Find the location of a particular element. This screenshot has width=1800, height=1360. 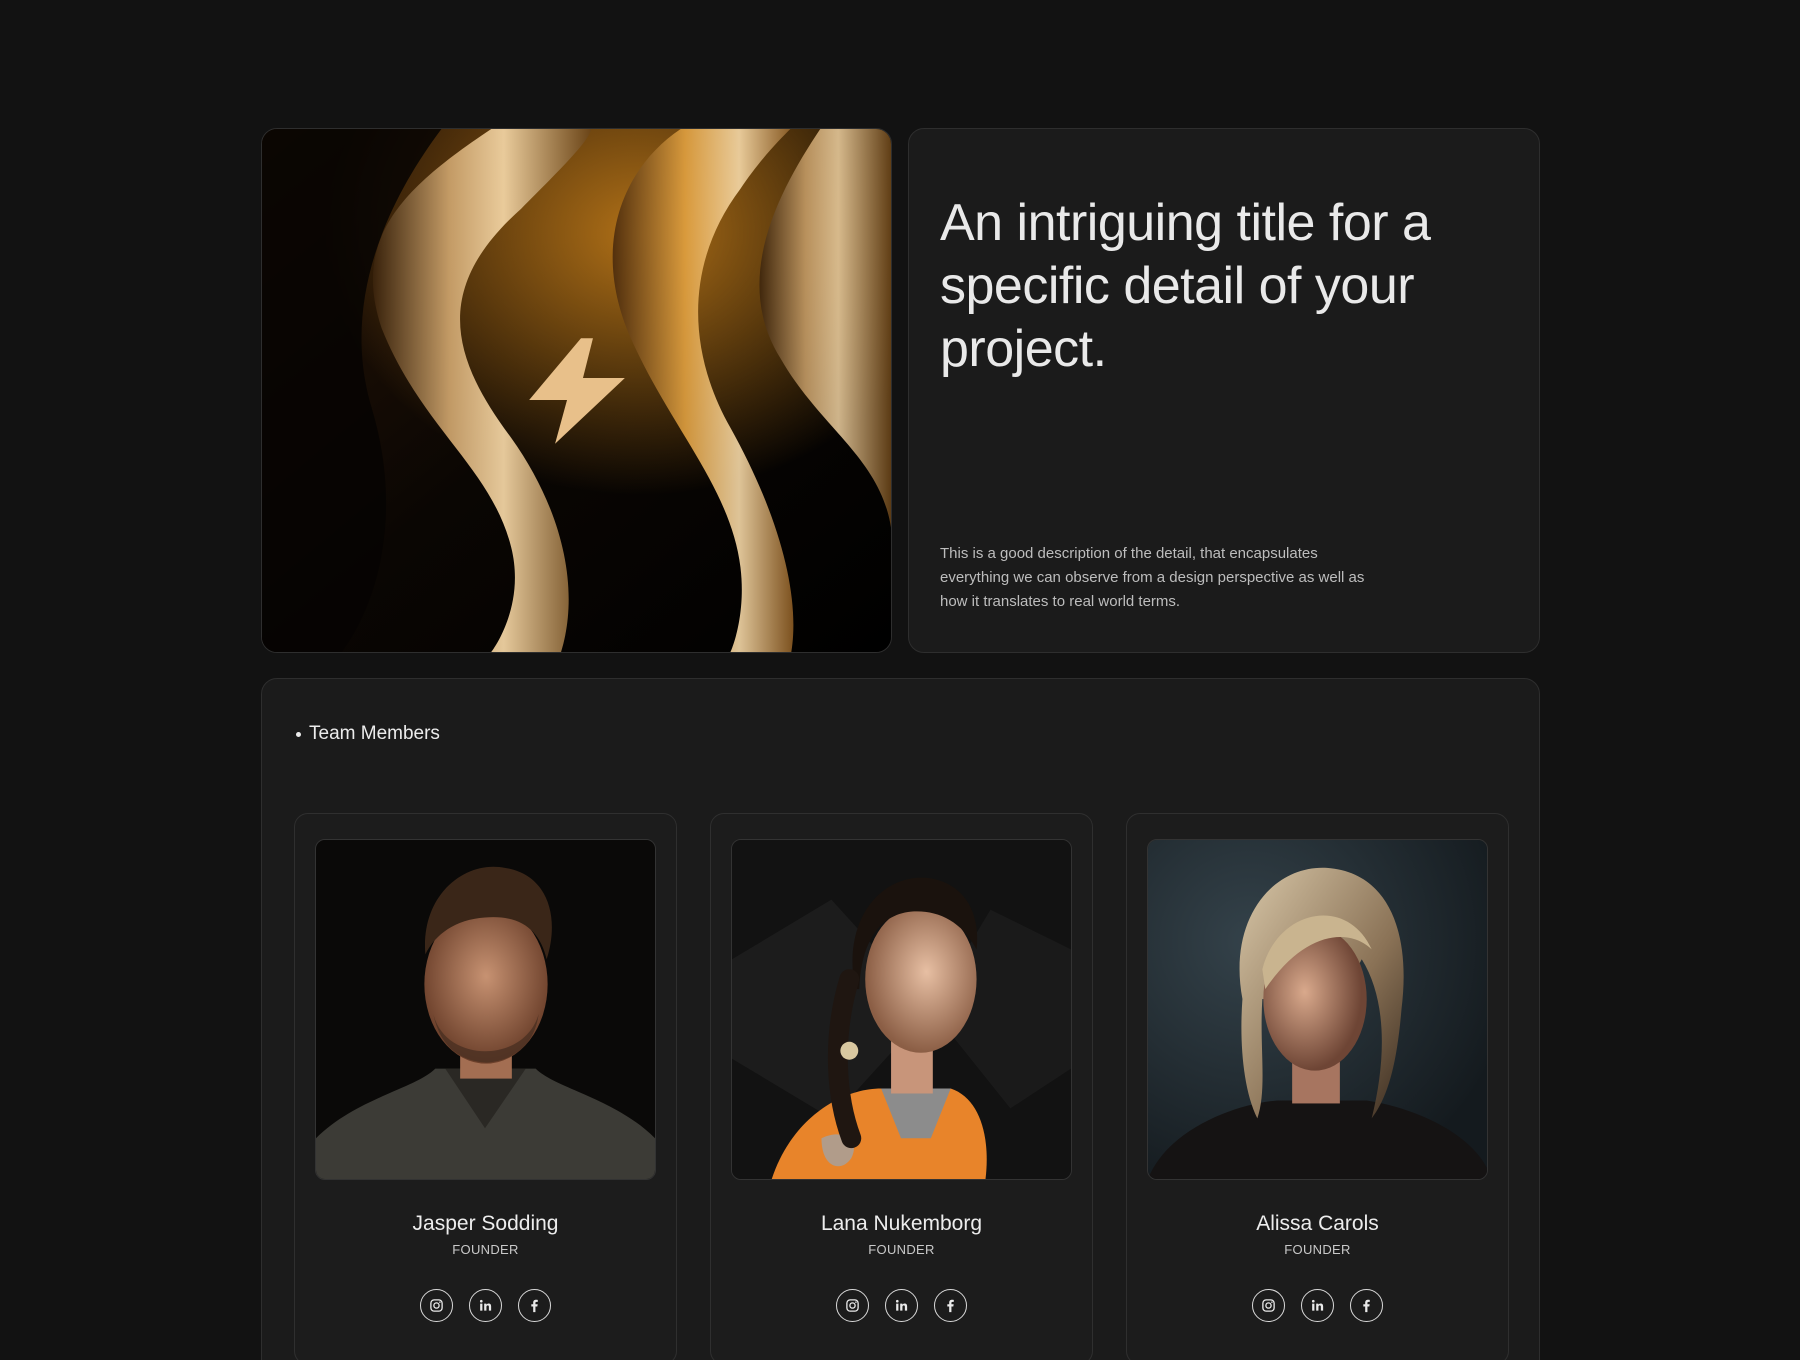

team-member-card: Jasper Sodding FOUNDER is located at coordinates (485, 1086).